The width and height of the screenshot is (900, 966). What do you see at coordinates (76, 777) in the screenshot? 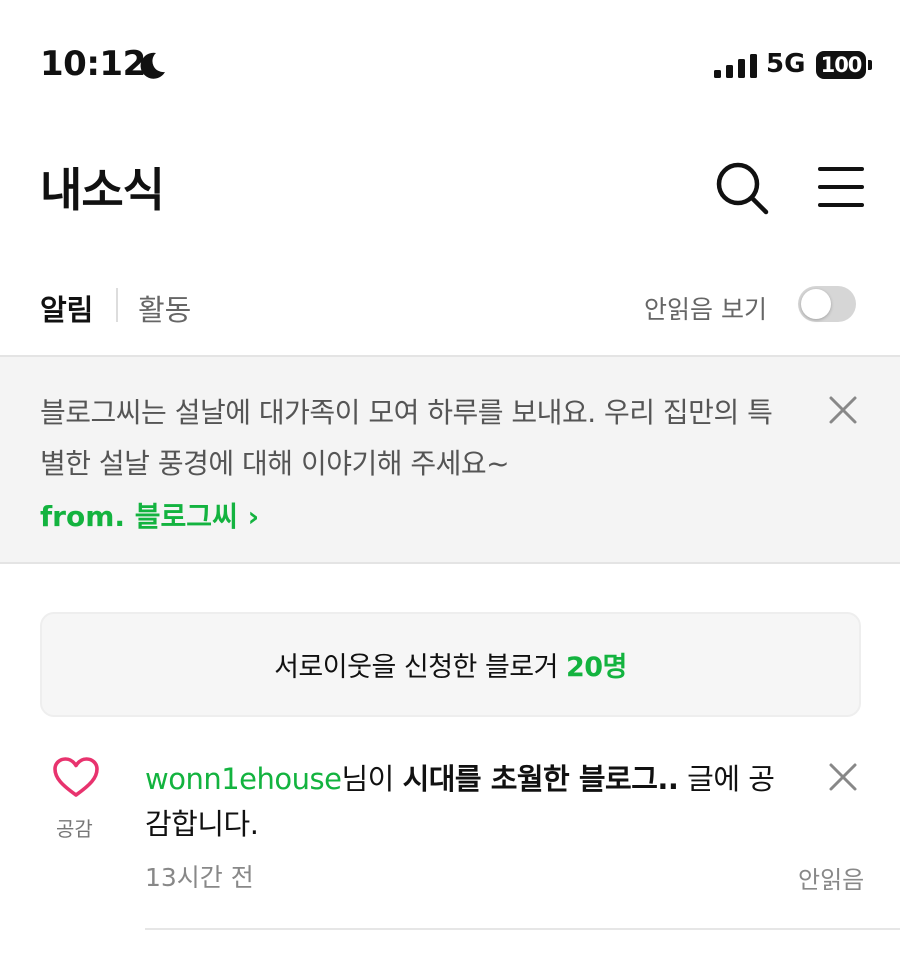
I see `heart-icon` at bounding box center [76, 777].